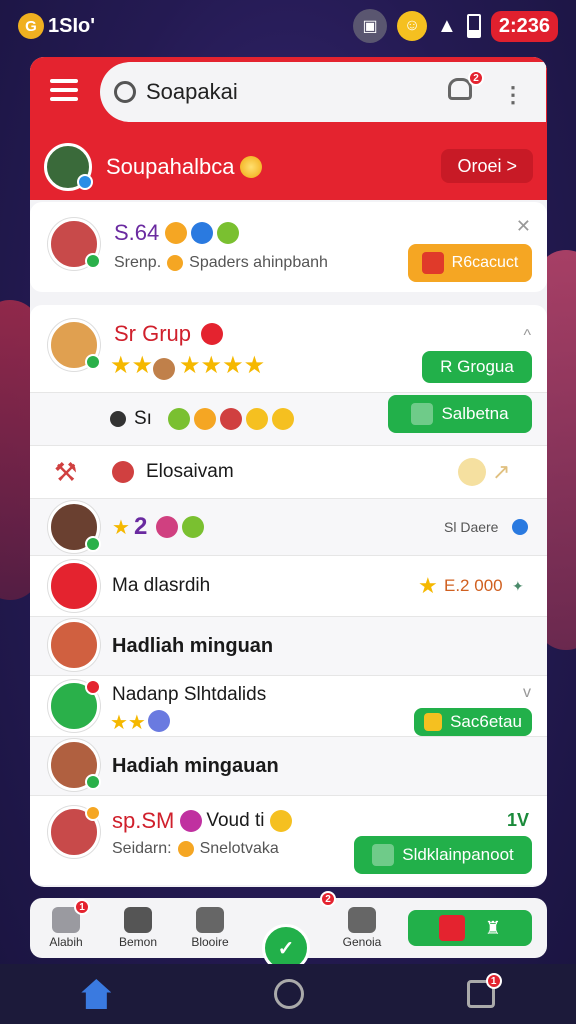  I want to click on row-action-button: Sldklainpanoot, so click(443, 855).